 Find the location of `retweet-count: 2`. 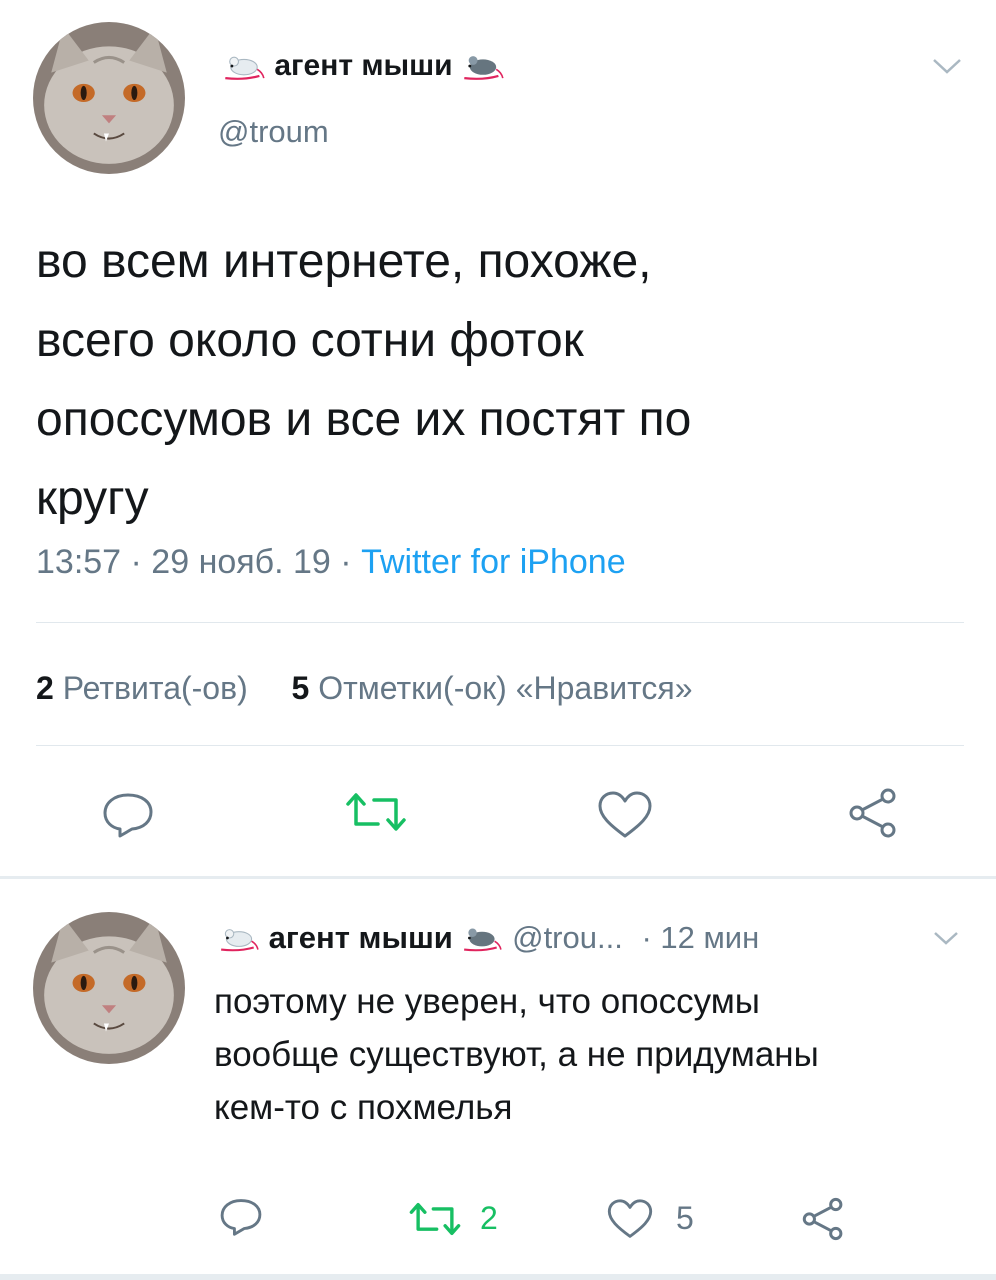

retweet-count: 2 is located at coordinates (489, 1218).